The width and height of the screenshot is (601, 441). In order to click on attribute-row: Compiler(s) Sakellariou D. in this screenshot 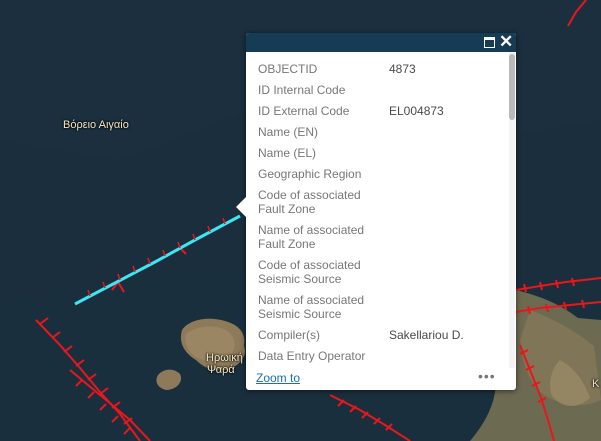, I will do `click(380, 338)`.